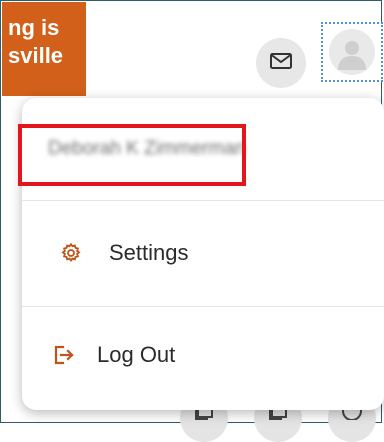 This screenshot has width=384, height=442. I want to click on avatar, so click(352, 52).